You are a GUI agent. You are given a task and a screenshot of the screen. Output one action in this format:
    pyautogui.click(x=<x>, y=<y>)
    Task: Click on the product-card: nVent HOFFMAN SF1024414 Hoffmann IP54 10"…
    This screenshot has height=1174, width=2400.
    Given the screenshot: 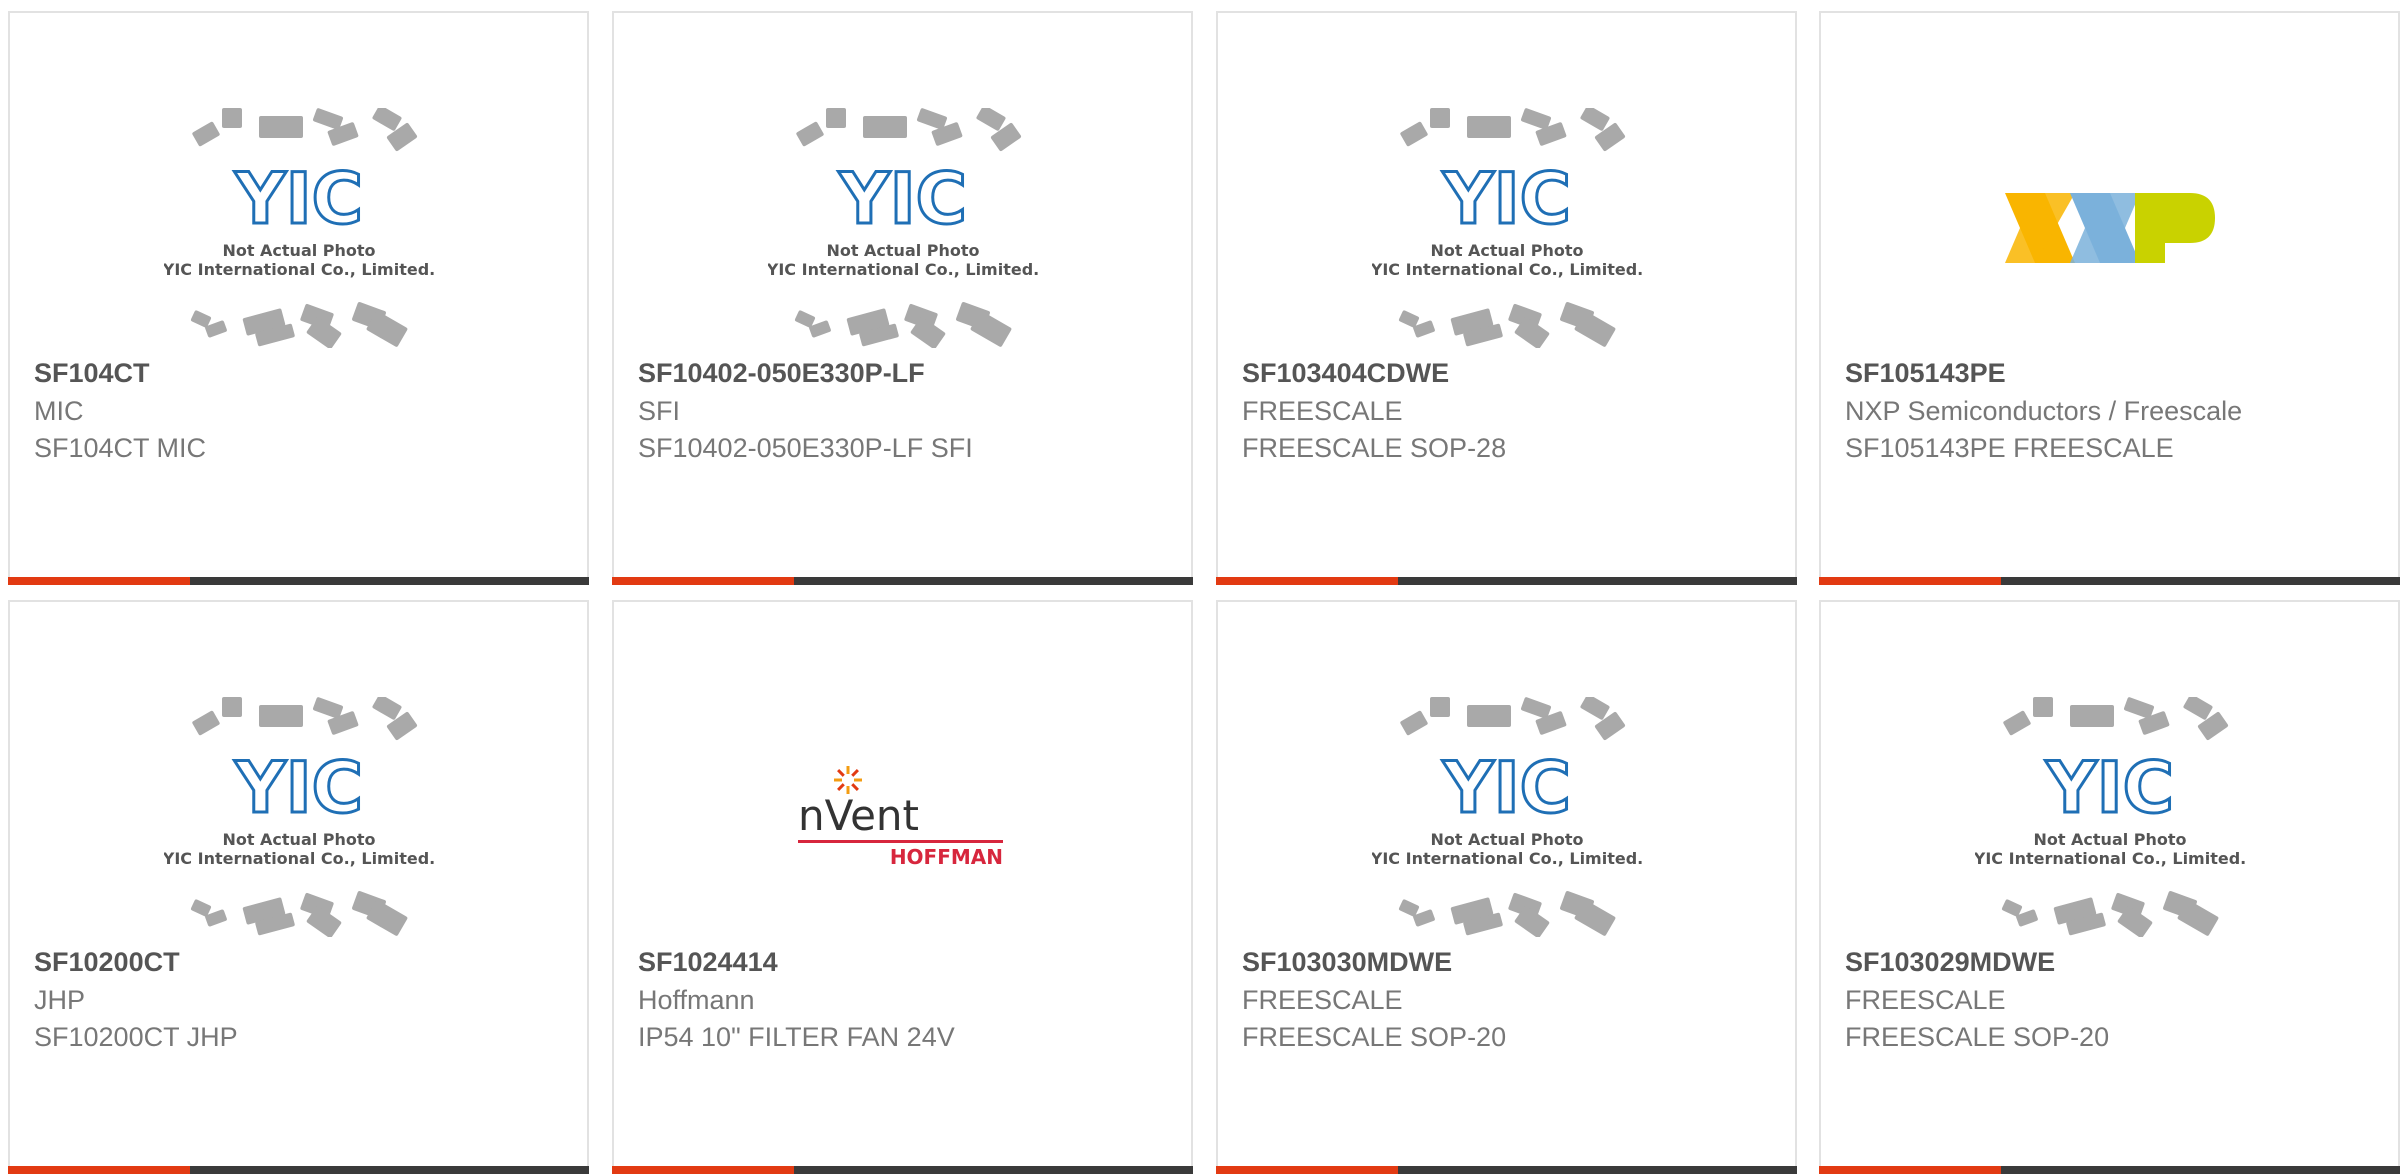 What is the action you would take?
    pyautogui.click(x=902, y=887)
    